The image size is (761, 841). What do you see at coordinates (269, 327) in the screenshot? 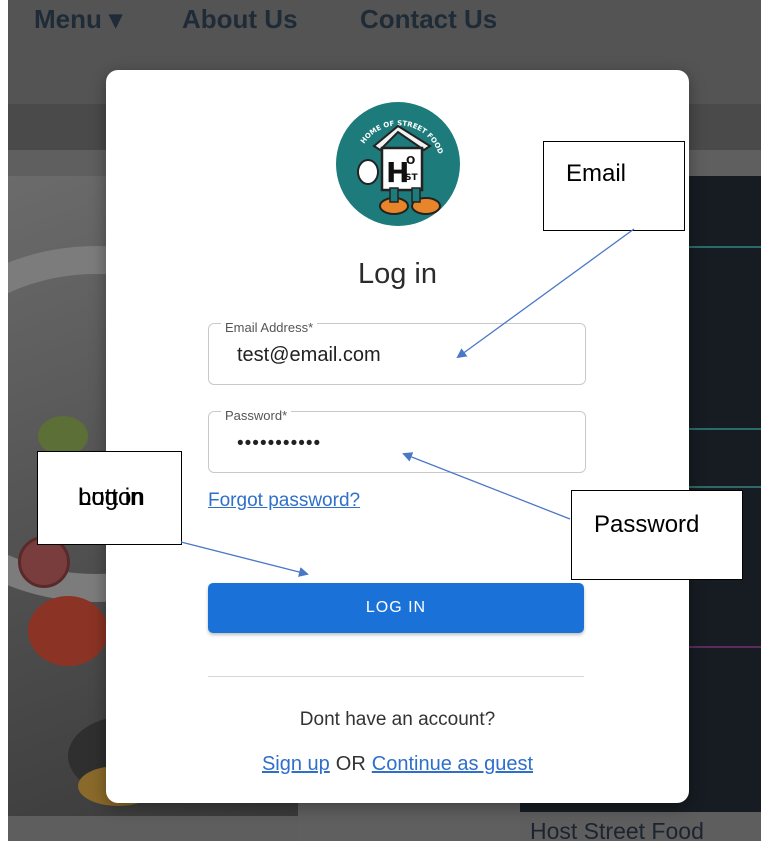
I see `email-label: Email Address*` at bounding box center [269, 327].